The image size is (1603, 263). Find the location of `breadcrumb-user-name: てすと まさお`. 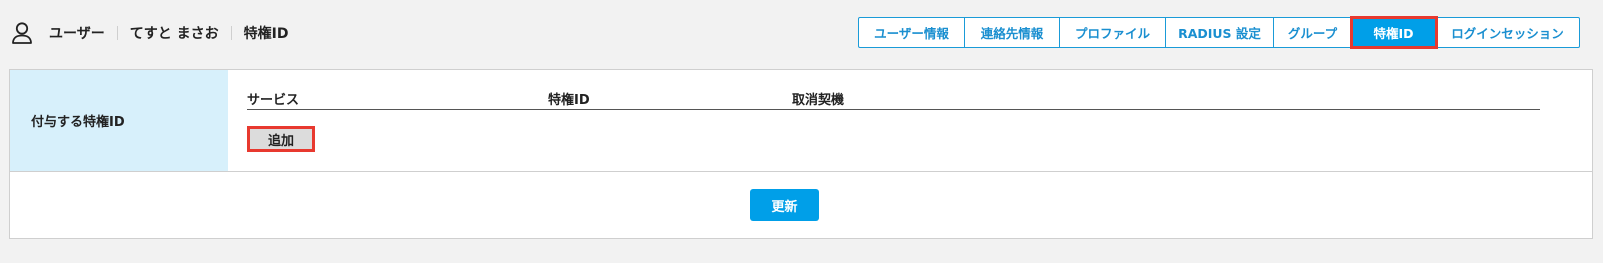

breadcrumb-user-name: てすと まさお is located at coordinates (174, 33).